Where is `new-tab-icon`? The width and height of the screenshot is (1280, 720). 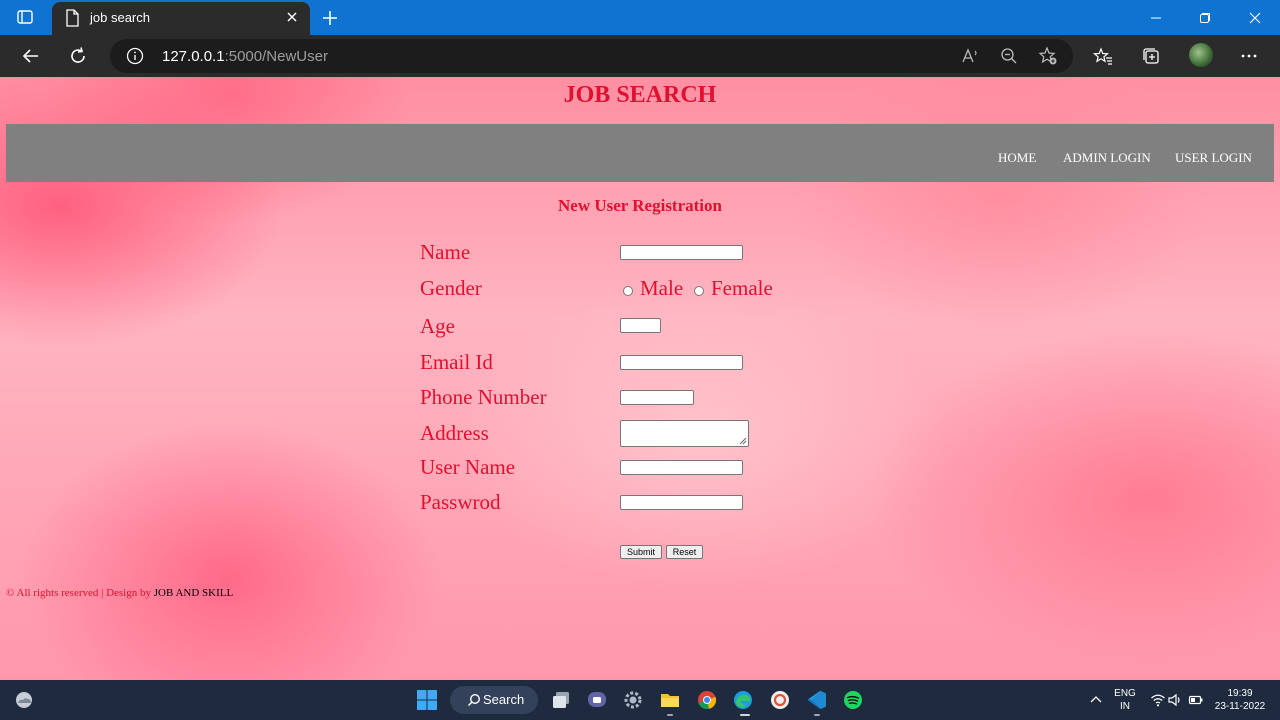
new-tab-icon is located at coordinates (330, 18).